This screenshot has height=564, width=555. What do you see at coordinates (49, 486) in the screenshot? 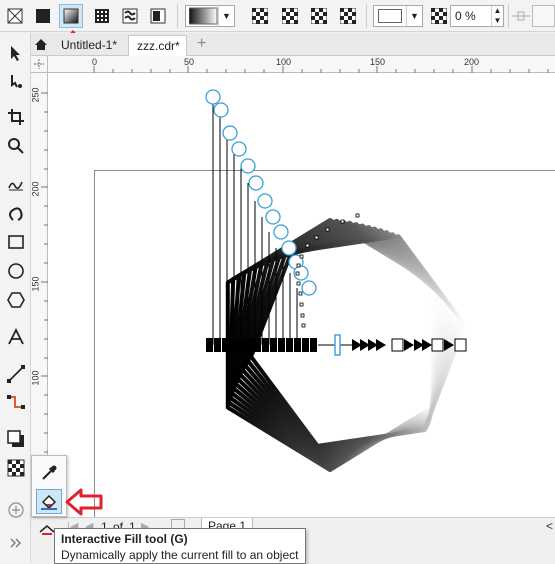
I see `fill-tools-flyout` at bounding box center [49, 486].